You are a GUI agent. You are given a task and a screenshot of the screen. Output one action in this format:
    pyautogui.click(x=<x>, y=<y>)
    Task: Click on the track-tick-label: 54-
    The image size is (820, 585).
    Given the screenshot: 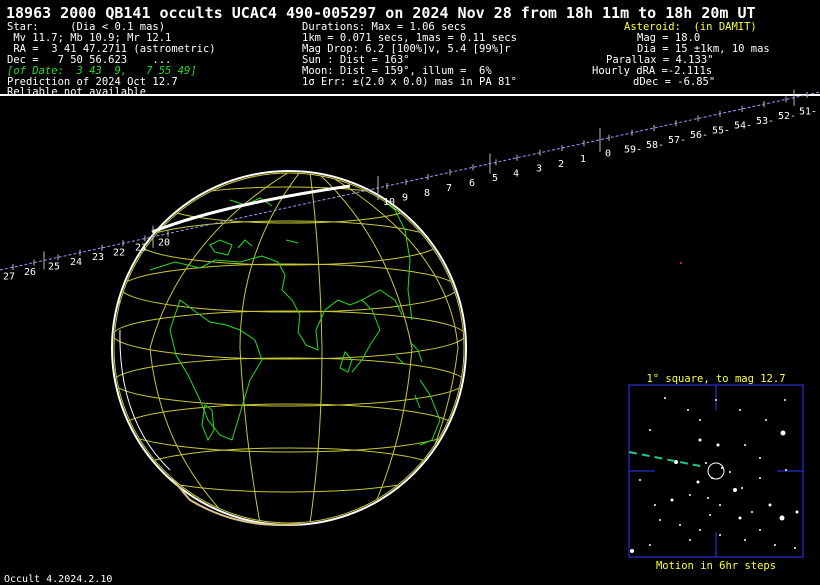 What is the action you would take?
    pyautogui.click(x=743, y=126)
    